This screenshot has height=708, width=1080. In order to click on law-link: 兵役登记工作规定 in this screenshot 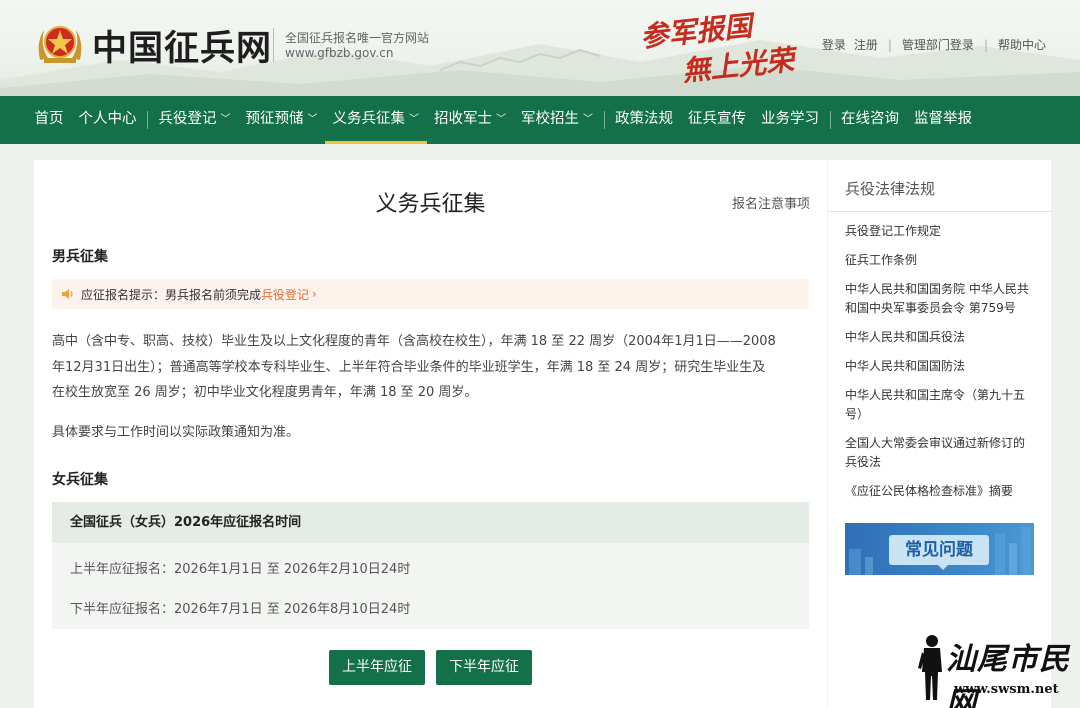, I will do `click(939, 231)`.